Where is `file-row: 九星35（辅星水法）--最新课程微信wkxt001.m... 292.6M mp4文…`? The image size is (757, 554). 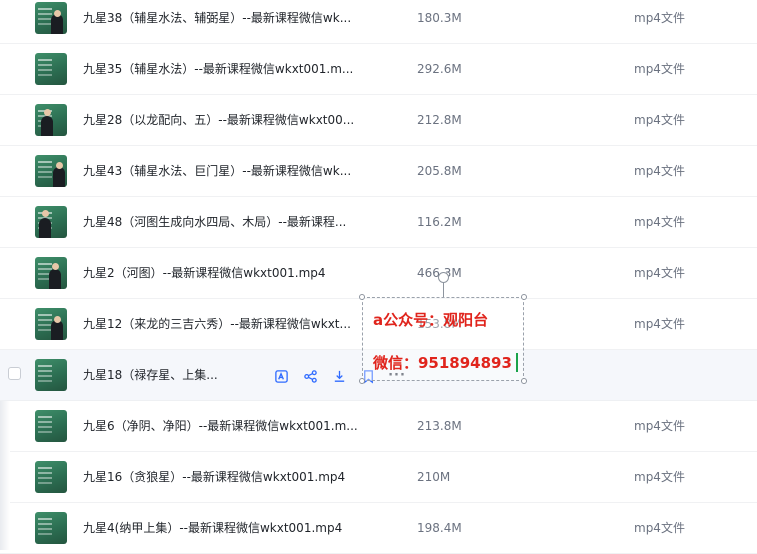 file-row: 九星35（辅星水法）--最新课程微信wkxt001.m... 292.6M mp4文… is located at coordinates (378, 69).